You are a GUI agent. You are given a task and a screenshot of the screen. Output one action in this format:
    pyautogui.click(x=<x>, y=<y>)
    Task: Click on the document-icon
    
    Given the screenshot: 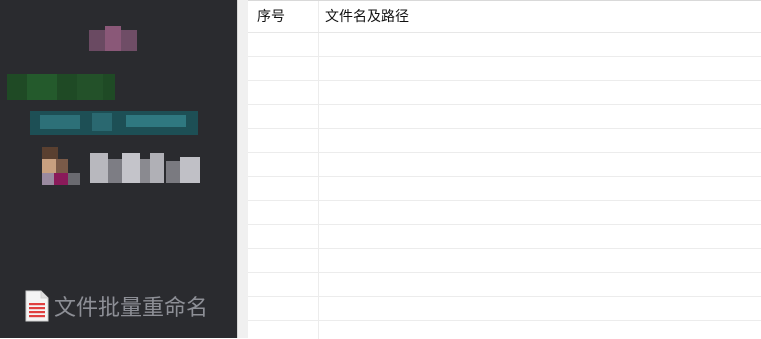 What is the action you would take?
    pyautogui.click(x=37, y=306)
    